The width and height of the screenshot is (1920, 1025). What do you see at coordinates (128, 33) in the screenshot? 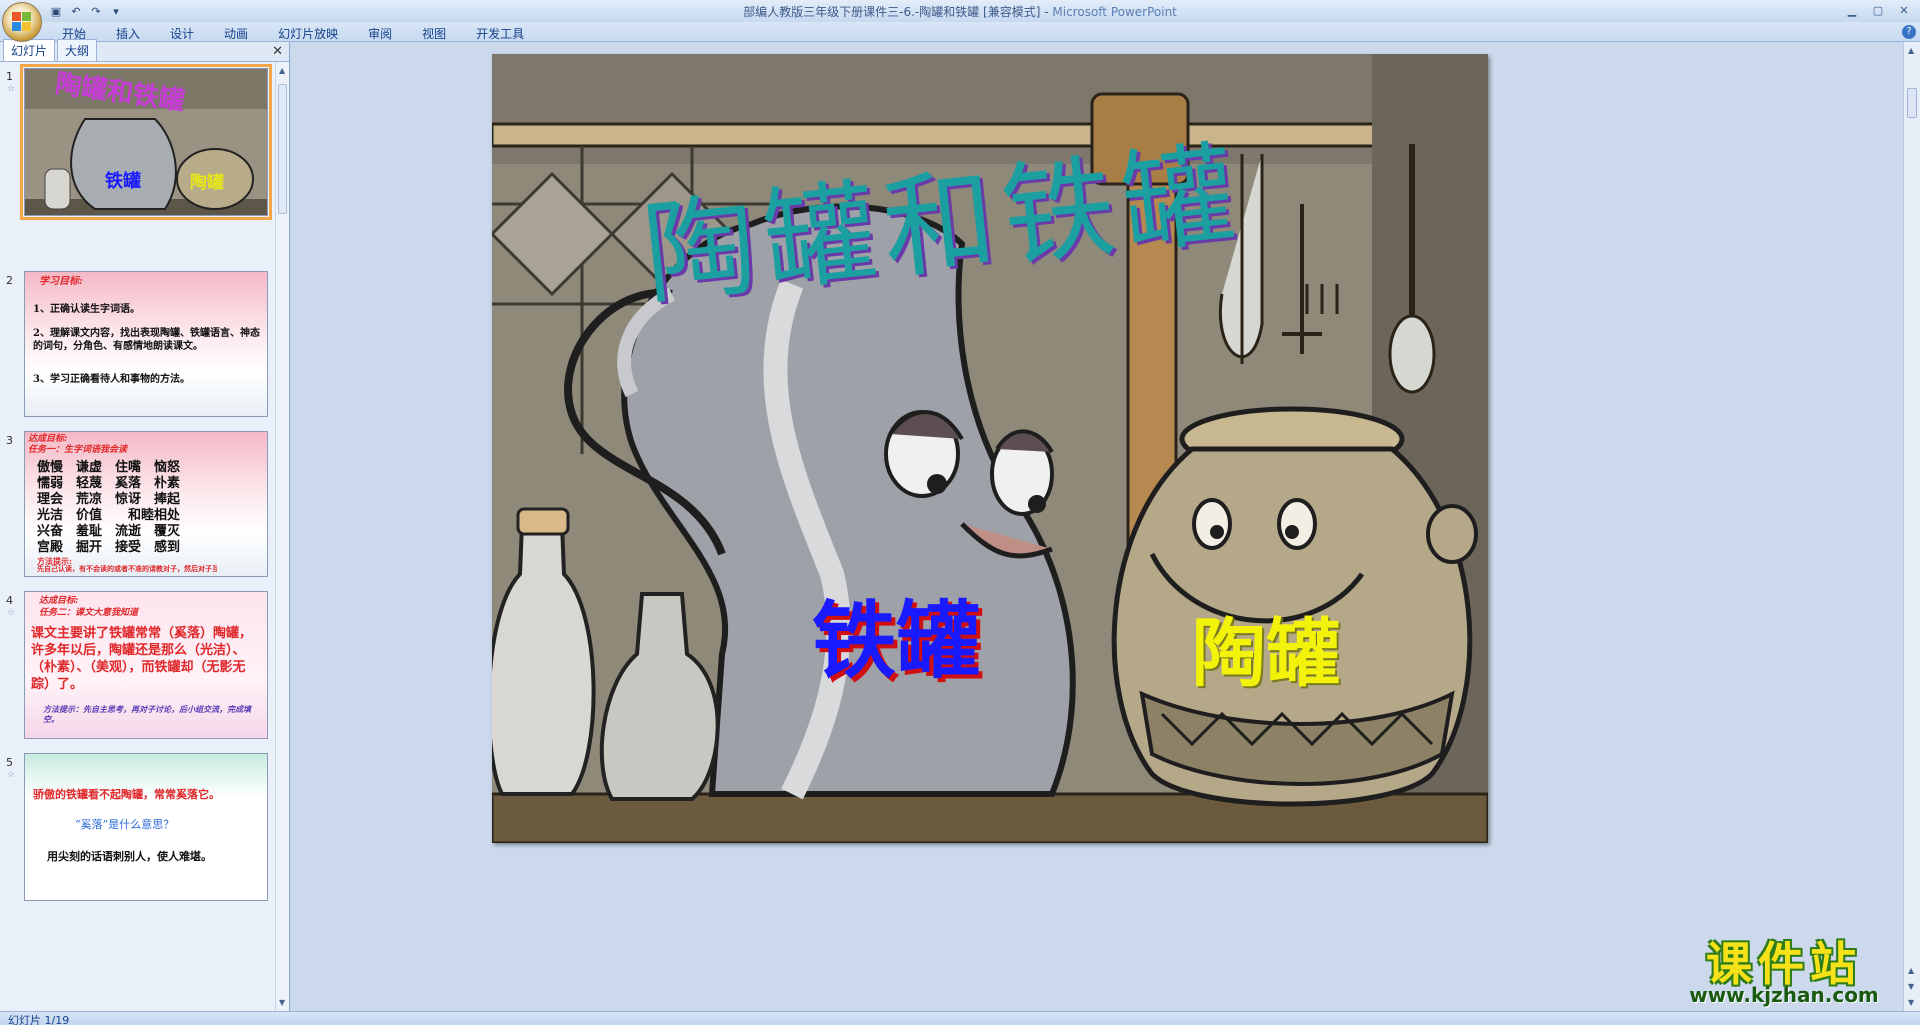
I see `tab-insert: 插入` at bounding box center [128, 33].